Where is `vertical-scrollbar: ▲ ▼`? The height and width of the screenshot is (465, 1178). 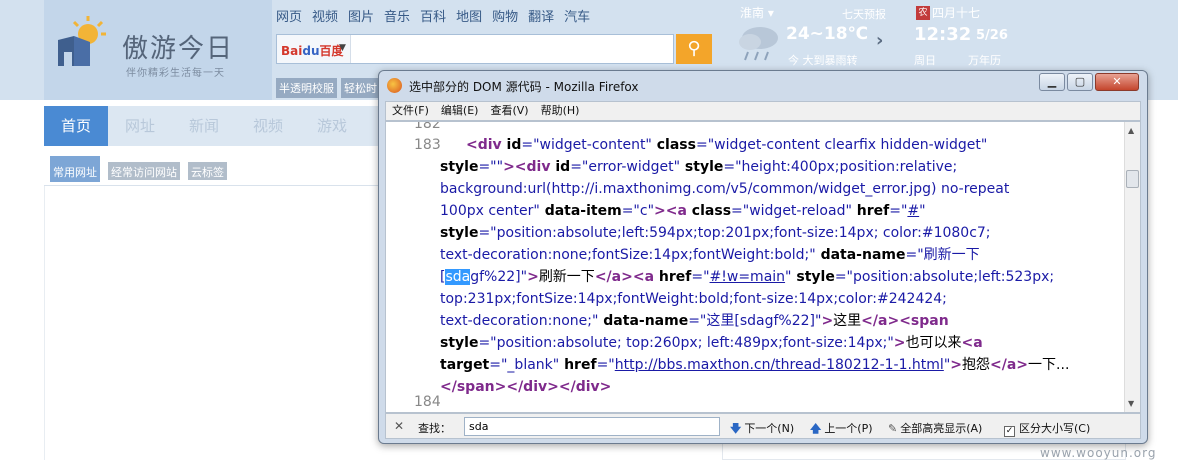
vertical-scrollbar: ▲ ▼ is located at coordinates (1132, 267).